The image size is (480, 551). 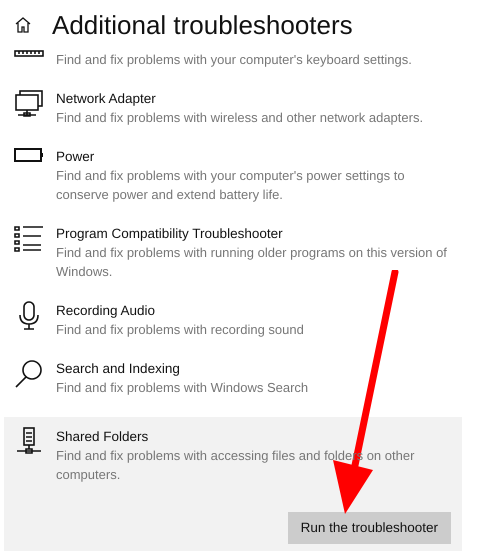 I want to click on troubleshooter-title: Power, so click(x=253, y=156).